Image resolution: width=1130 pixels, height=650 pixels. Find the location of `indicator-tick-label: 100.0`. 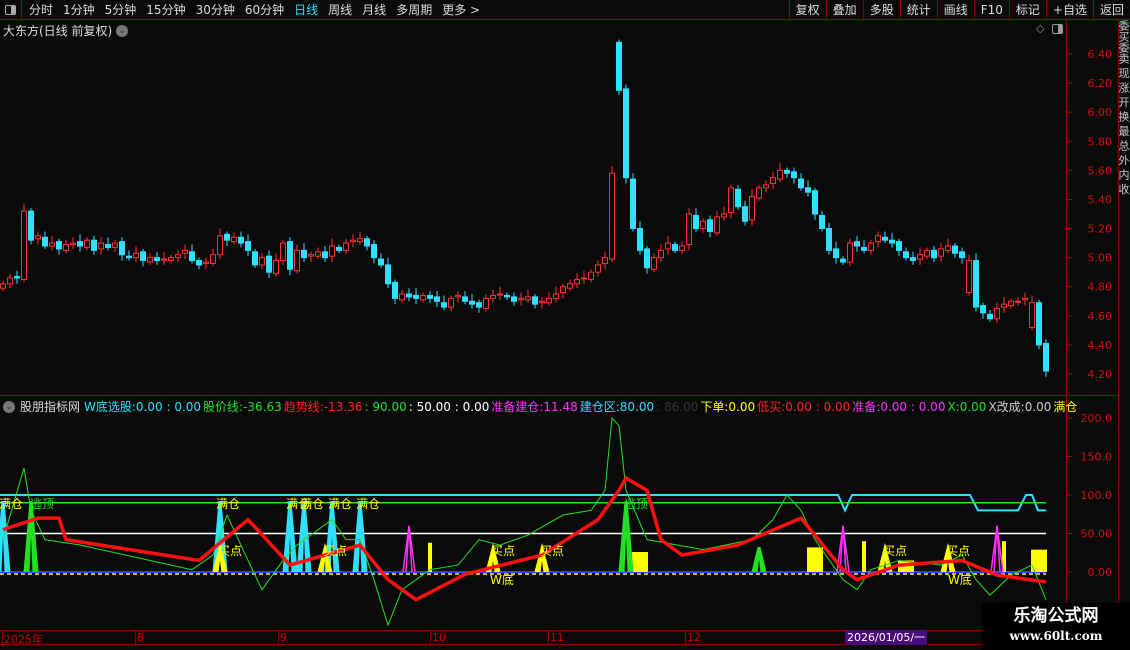

indicator-tick-label: 100.0 is located at coordinates (1097, 495).